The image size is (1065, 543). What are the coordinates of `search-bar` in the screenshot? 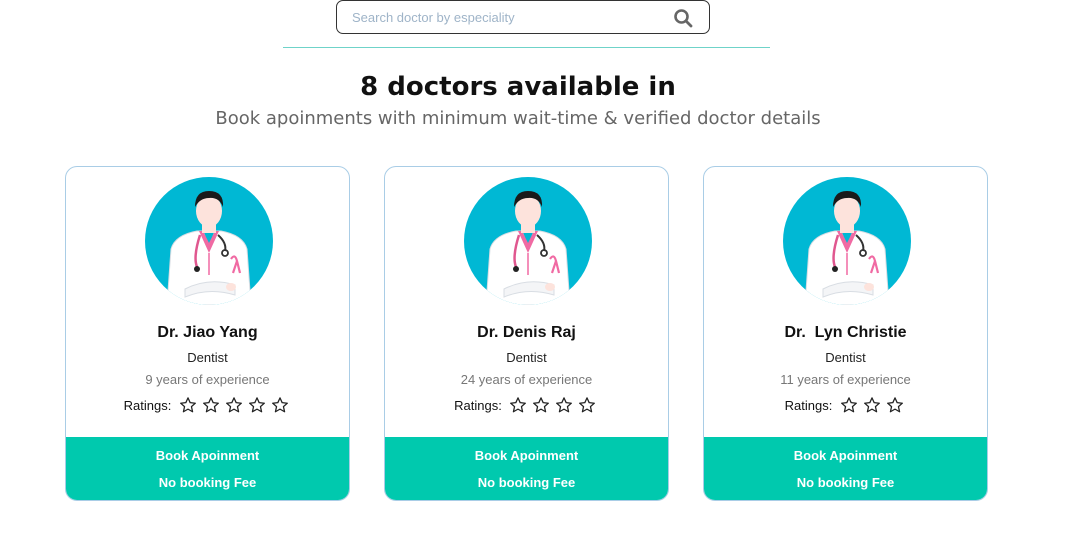 It's located at (523, 17).